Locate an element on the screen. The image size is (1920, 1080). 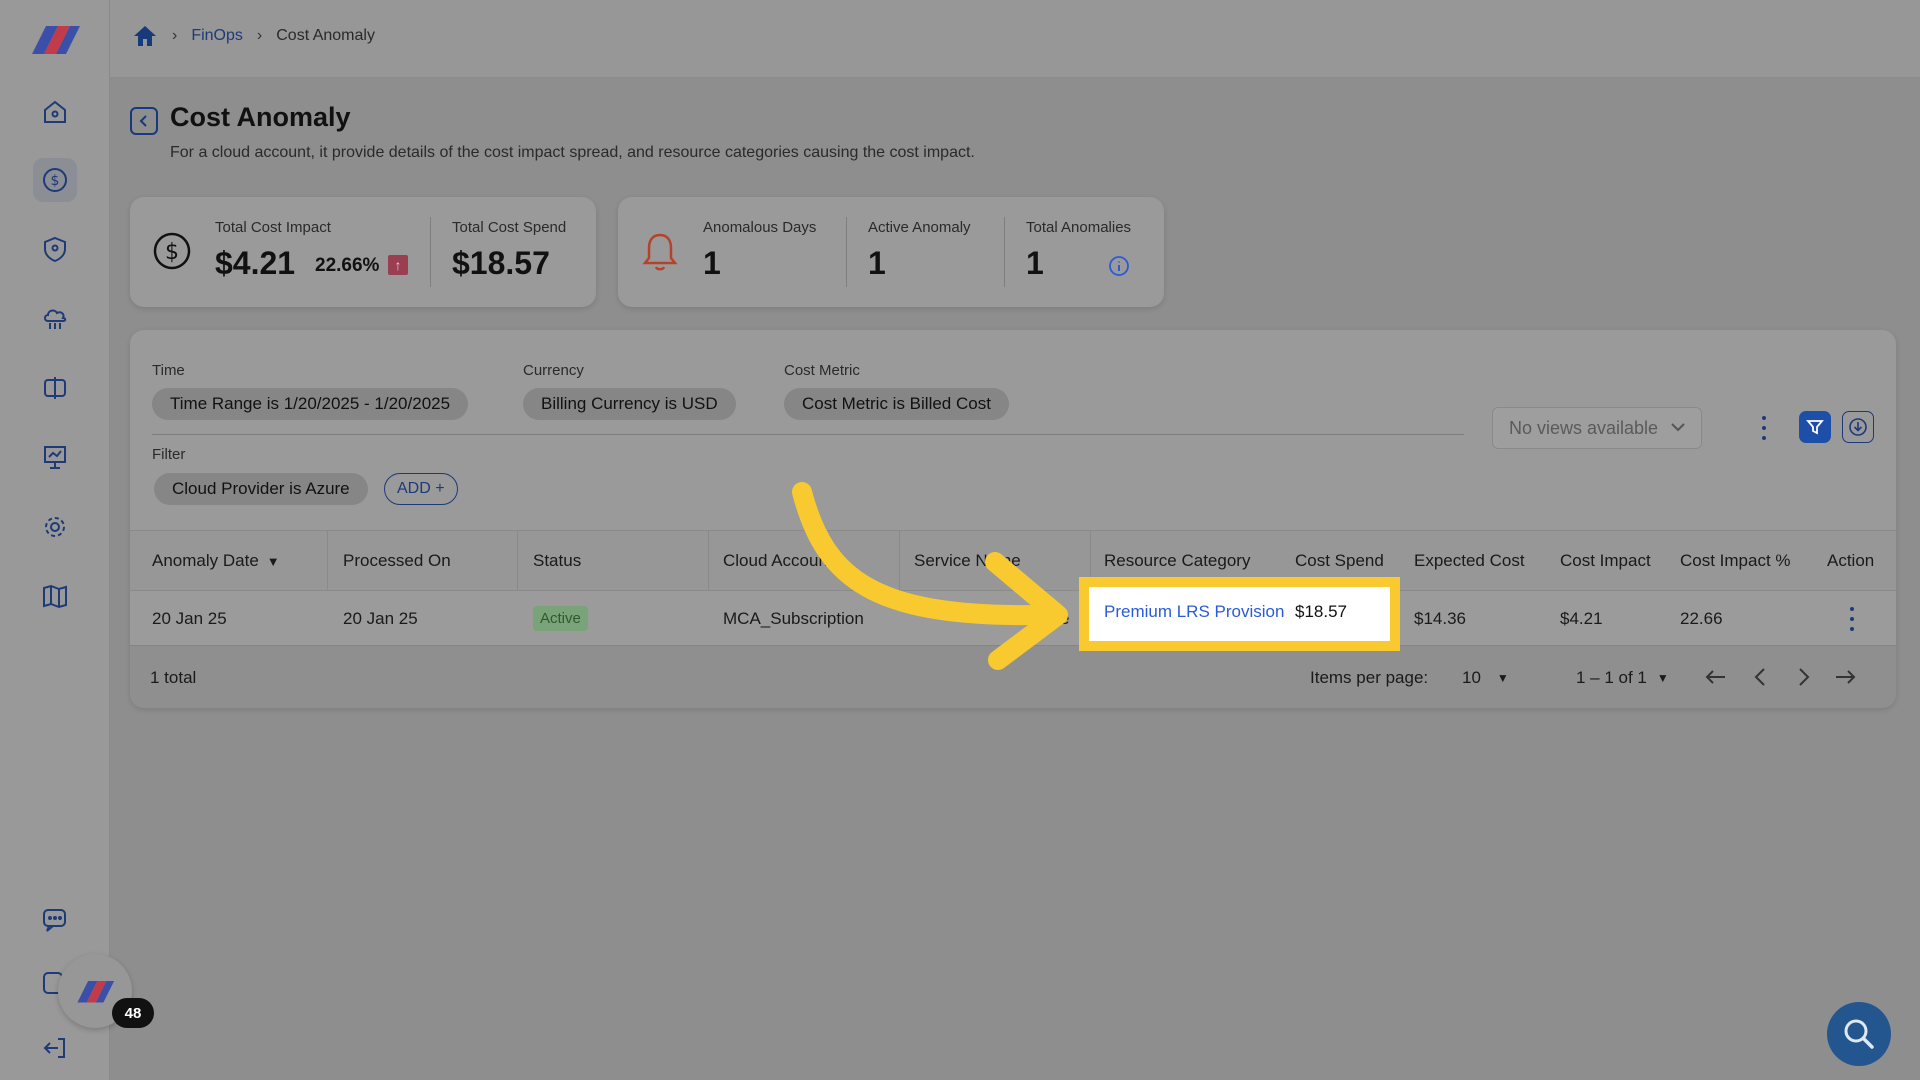
more-options-icon is located at coordinates (1764, 428).